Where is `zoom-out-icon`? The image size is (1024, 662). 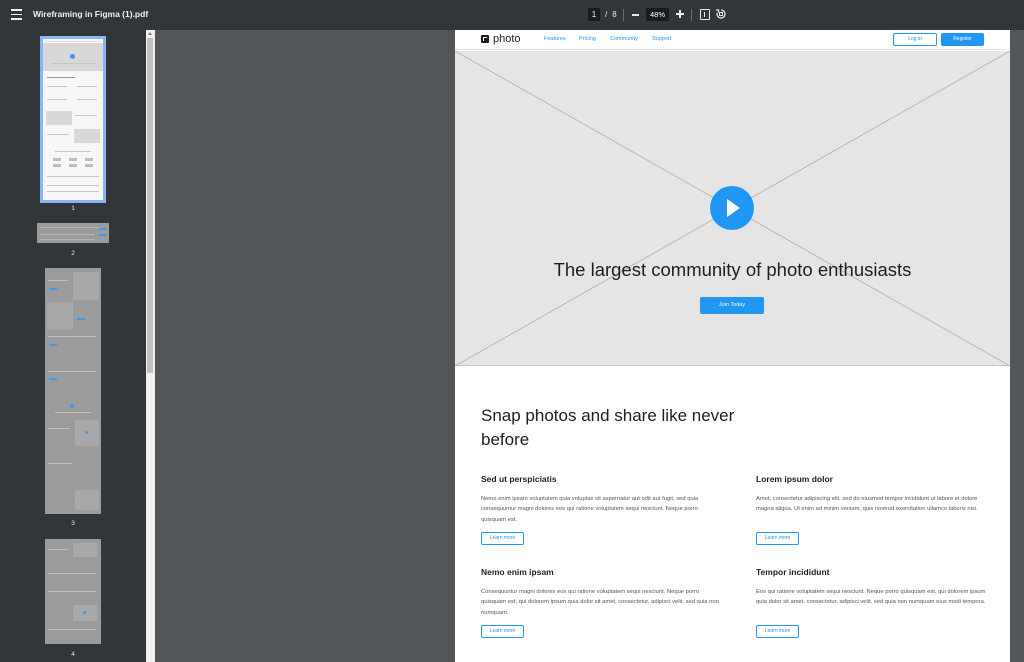 zoom-out-icon is located at coordinates (635, 15).